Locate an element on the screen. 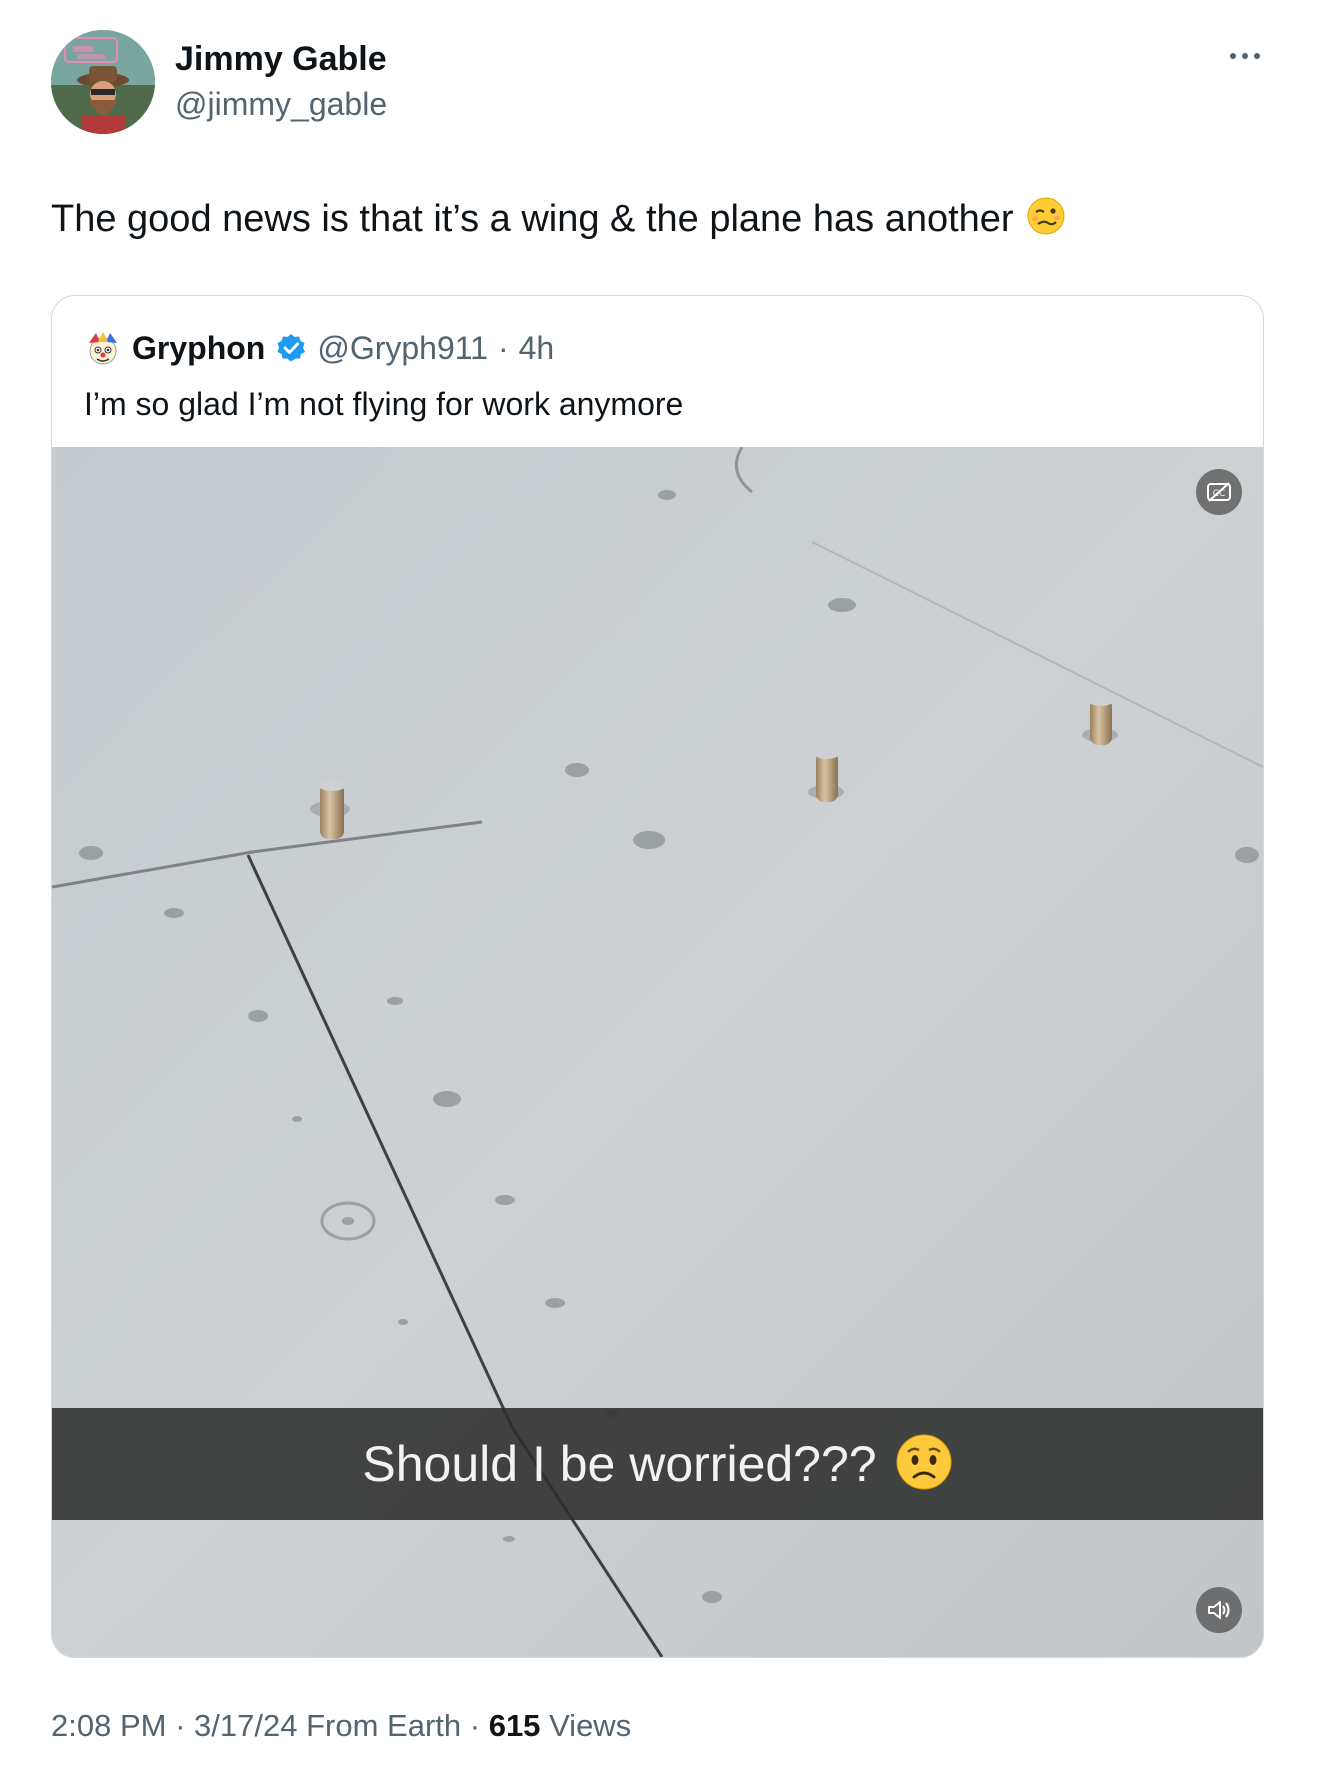 The width and height of the screenshot is (1317, 1777). video-caption-text: Should I be worried??? is located at coordinates (619, 1464).